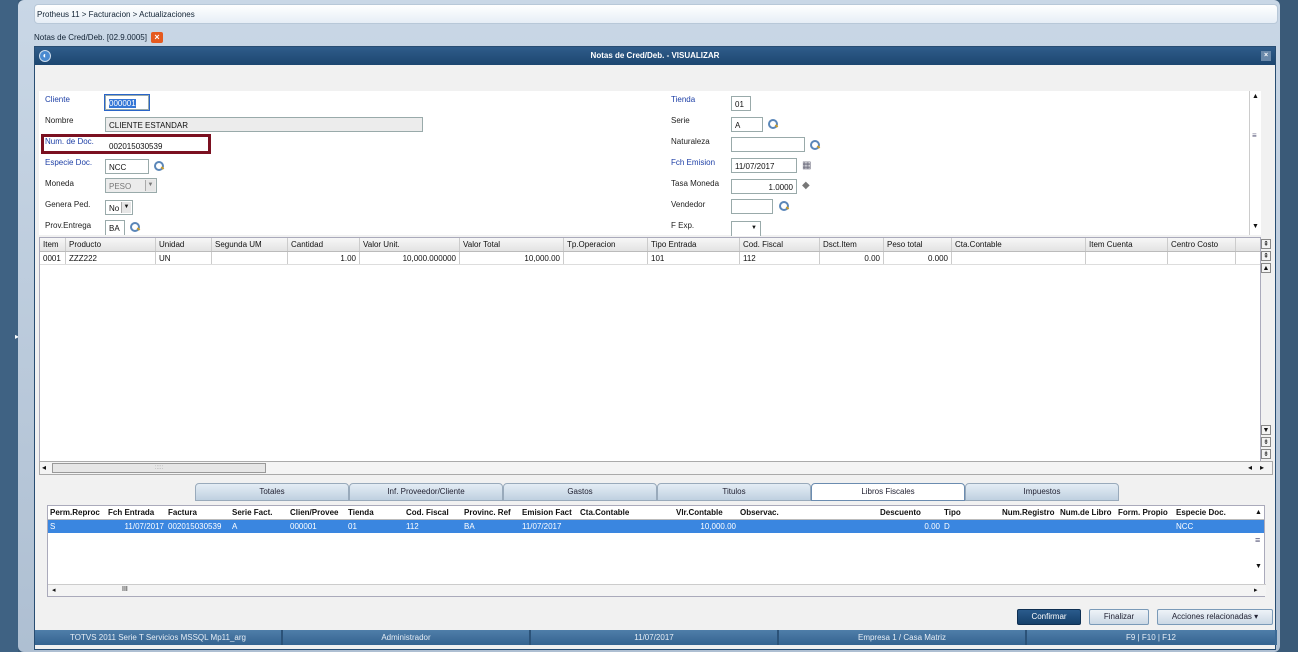 The image size is (1298, 652). I want to click on scroll-thumb: III, so click(125, 589).